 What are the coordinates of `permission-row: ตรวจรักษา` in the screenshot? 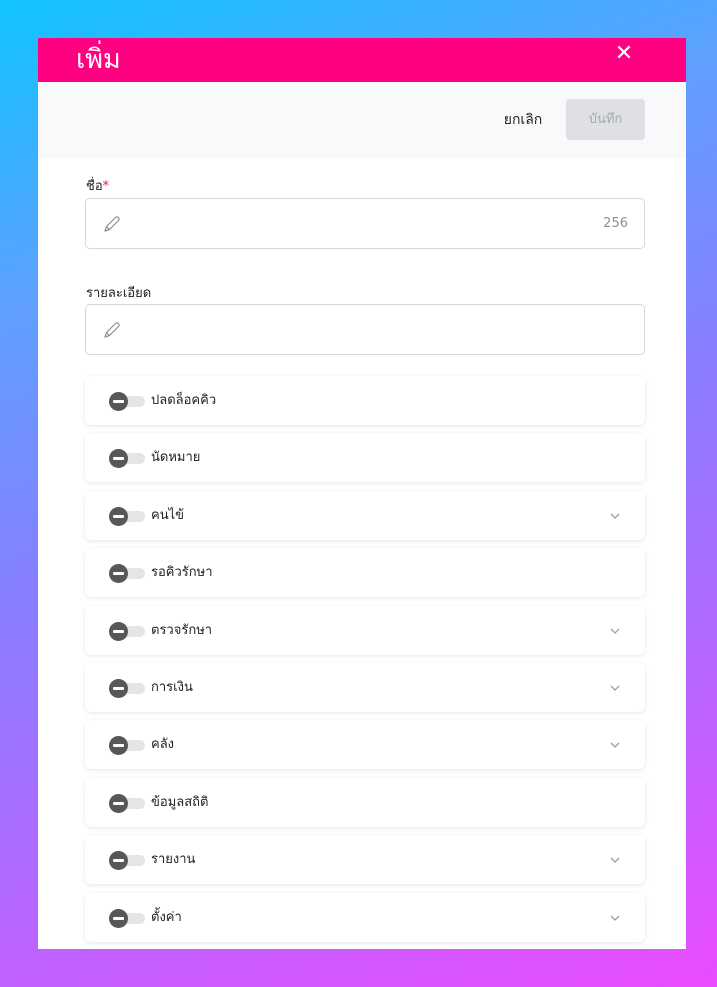 It's located at (365, 630).